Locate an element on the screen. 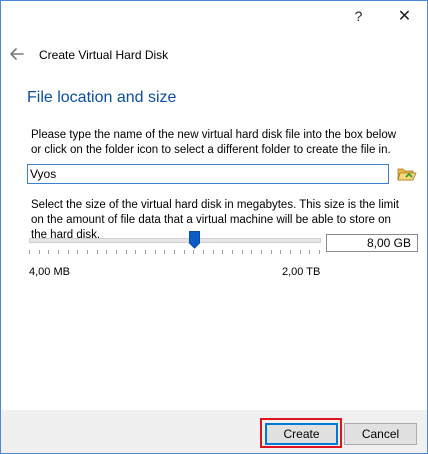 The height and width of the screenshot is (454, 428). close-icon: ✕ is located at coordinates (404, 16).